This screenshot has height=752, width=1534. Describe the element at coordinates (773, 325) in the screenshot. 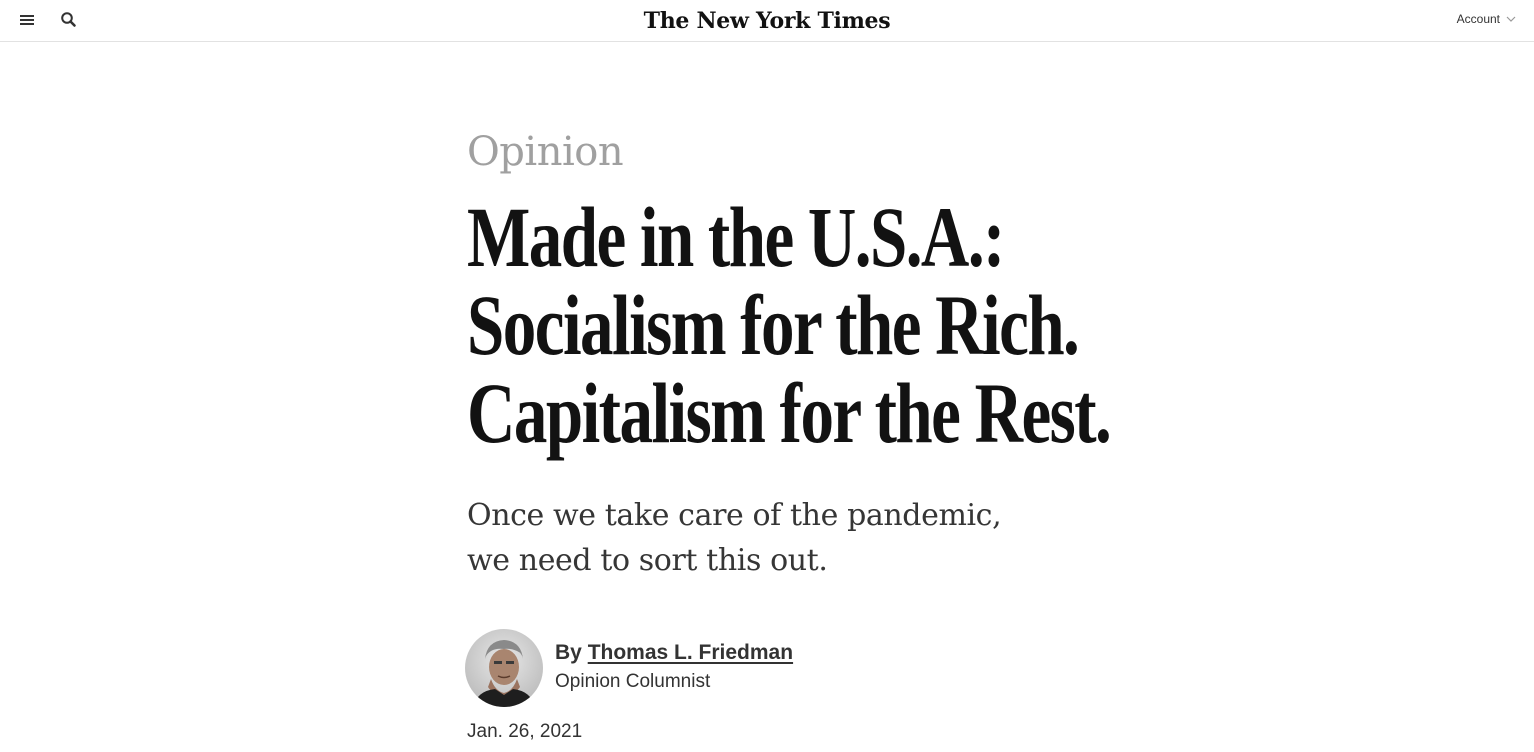

I see `headline-line: Socialism for the Rich.` at that location.